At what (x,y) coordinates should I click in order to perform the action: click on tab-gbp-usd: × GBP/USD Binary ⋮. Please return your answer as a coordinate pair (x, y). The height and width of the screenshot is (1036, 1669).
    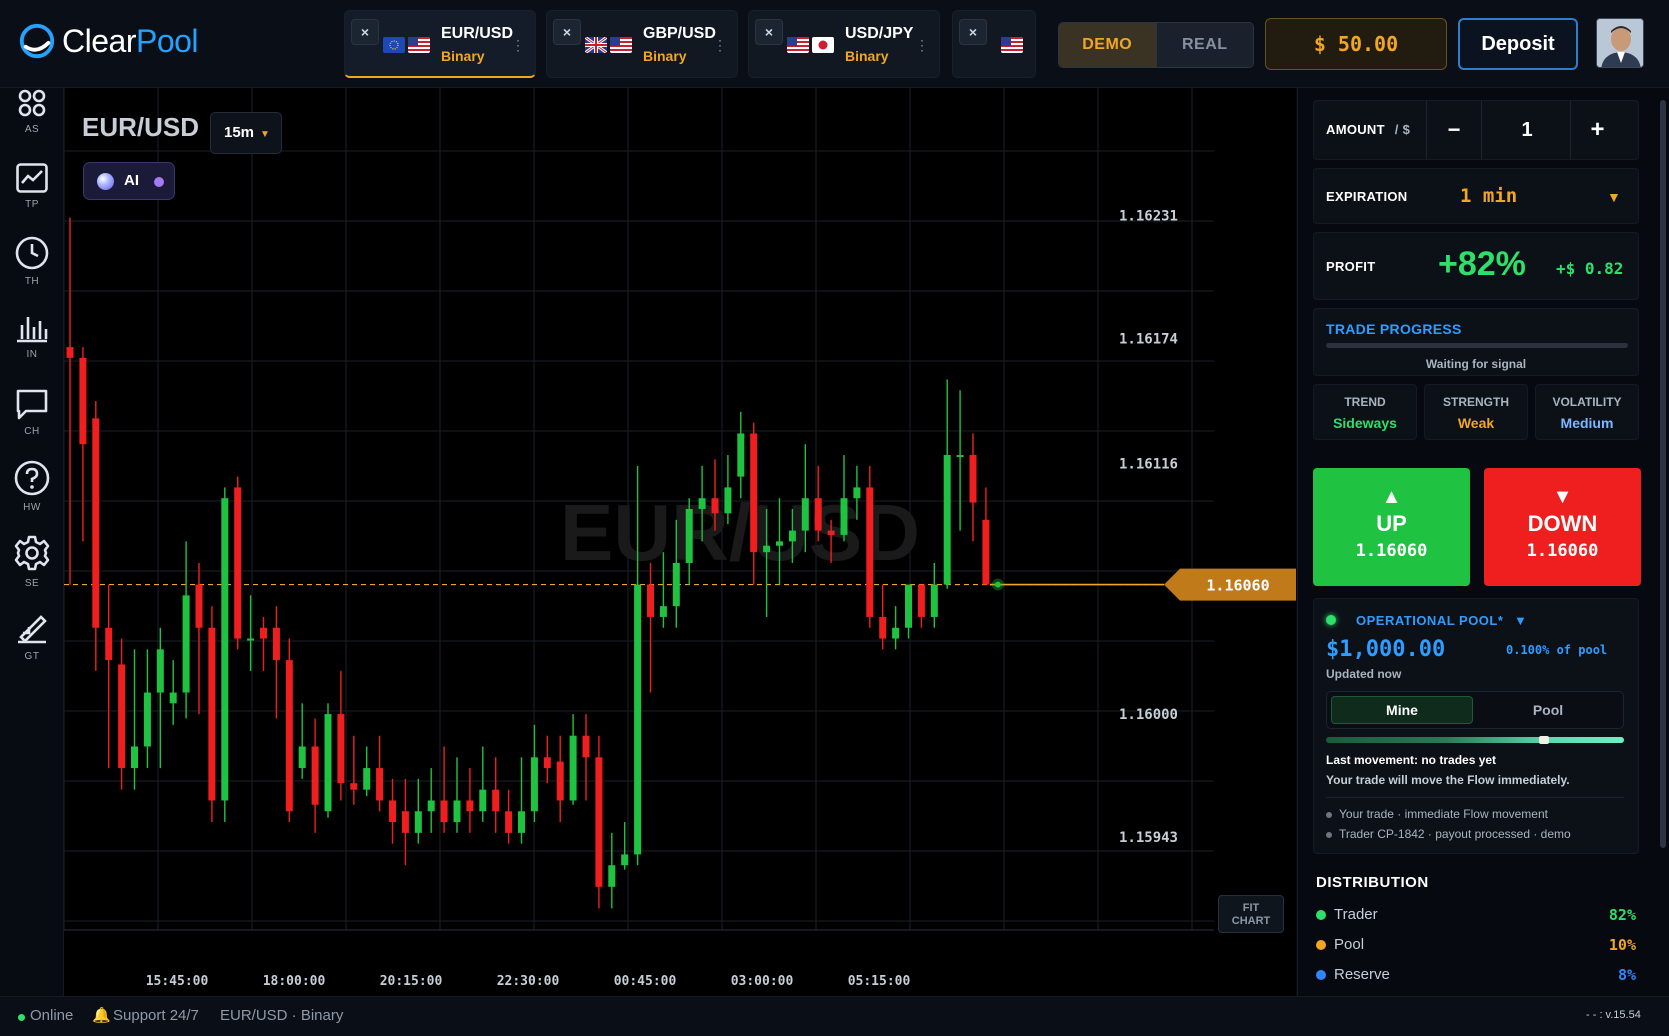
    Looking at the image, I should click on (642, 44).